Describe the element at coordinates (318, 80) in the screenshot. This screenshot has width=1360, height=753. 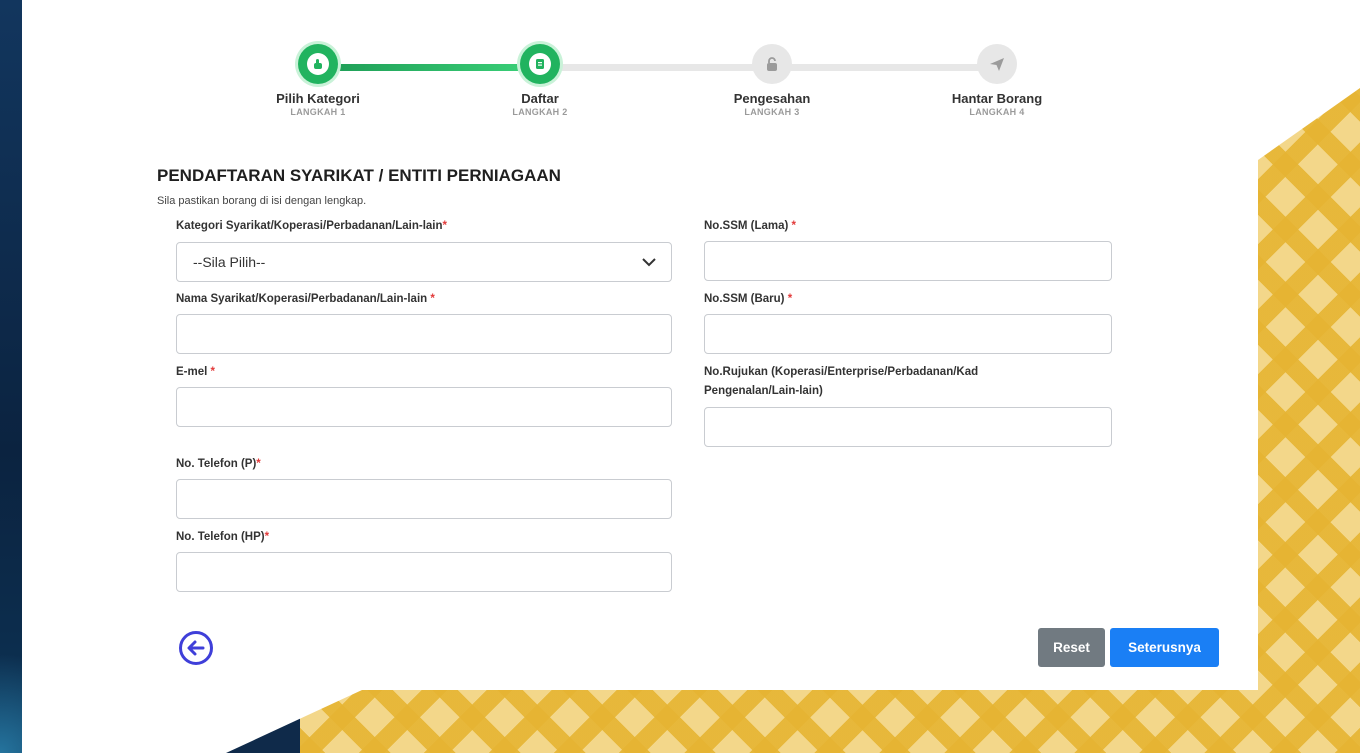
I see `step-pilih-kategori: Pilih Kategori LANGKAH 1` at that location.